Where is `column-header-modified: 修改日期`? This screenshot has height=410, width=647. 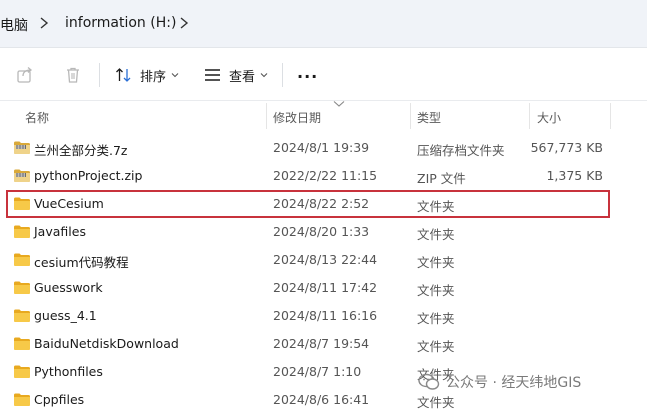 column-header-modified: 修改日期 is located at coordinates (297, 117).